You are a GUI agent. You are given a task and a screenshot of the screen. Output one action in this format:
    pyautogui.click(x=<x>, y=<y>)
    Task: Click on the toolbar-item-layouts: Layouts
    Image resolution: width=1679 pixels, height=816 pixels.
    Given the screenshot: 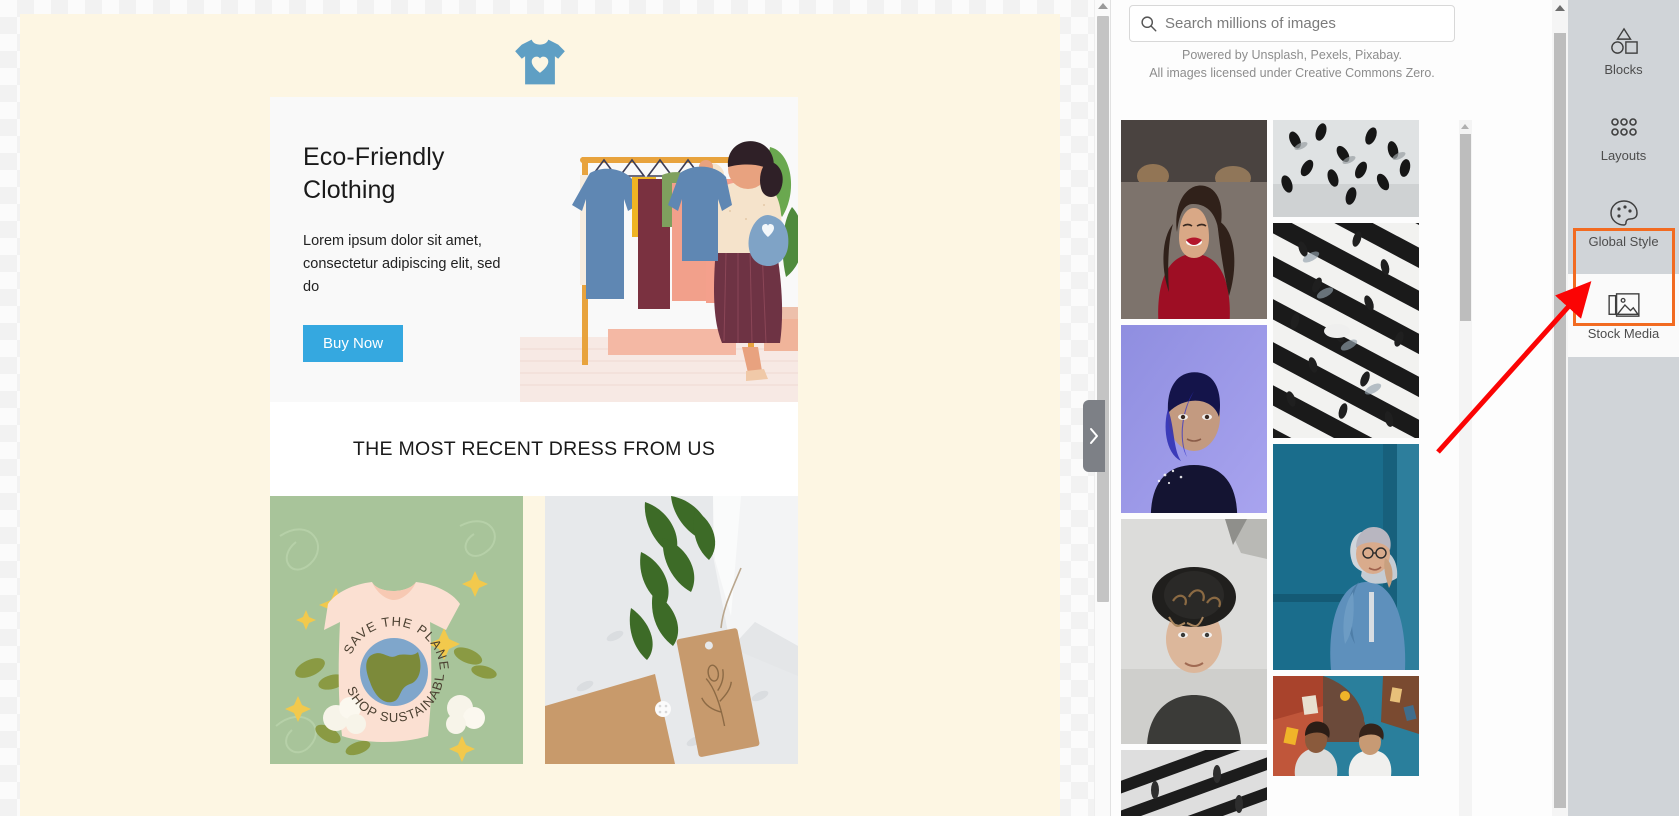 What is the action you would take?
    pyautogui.click(x=1623, y=137)
    